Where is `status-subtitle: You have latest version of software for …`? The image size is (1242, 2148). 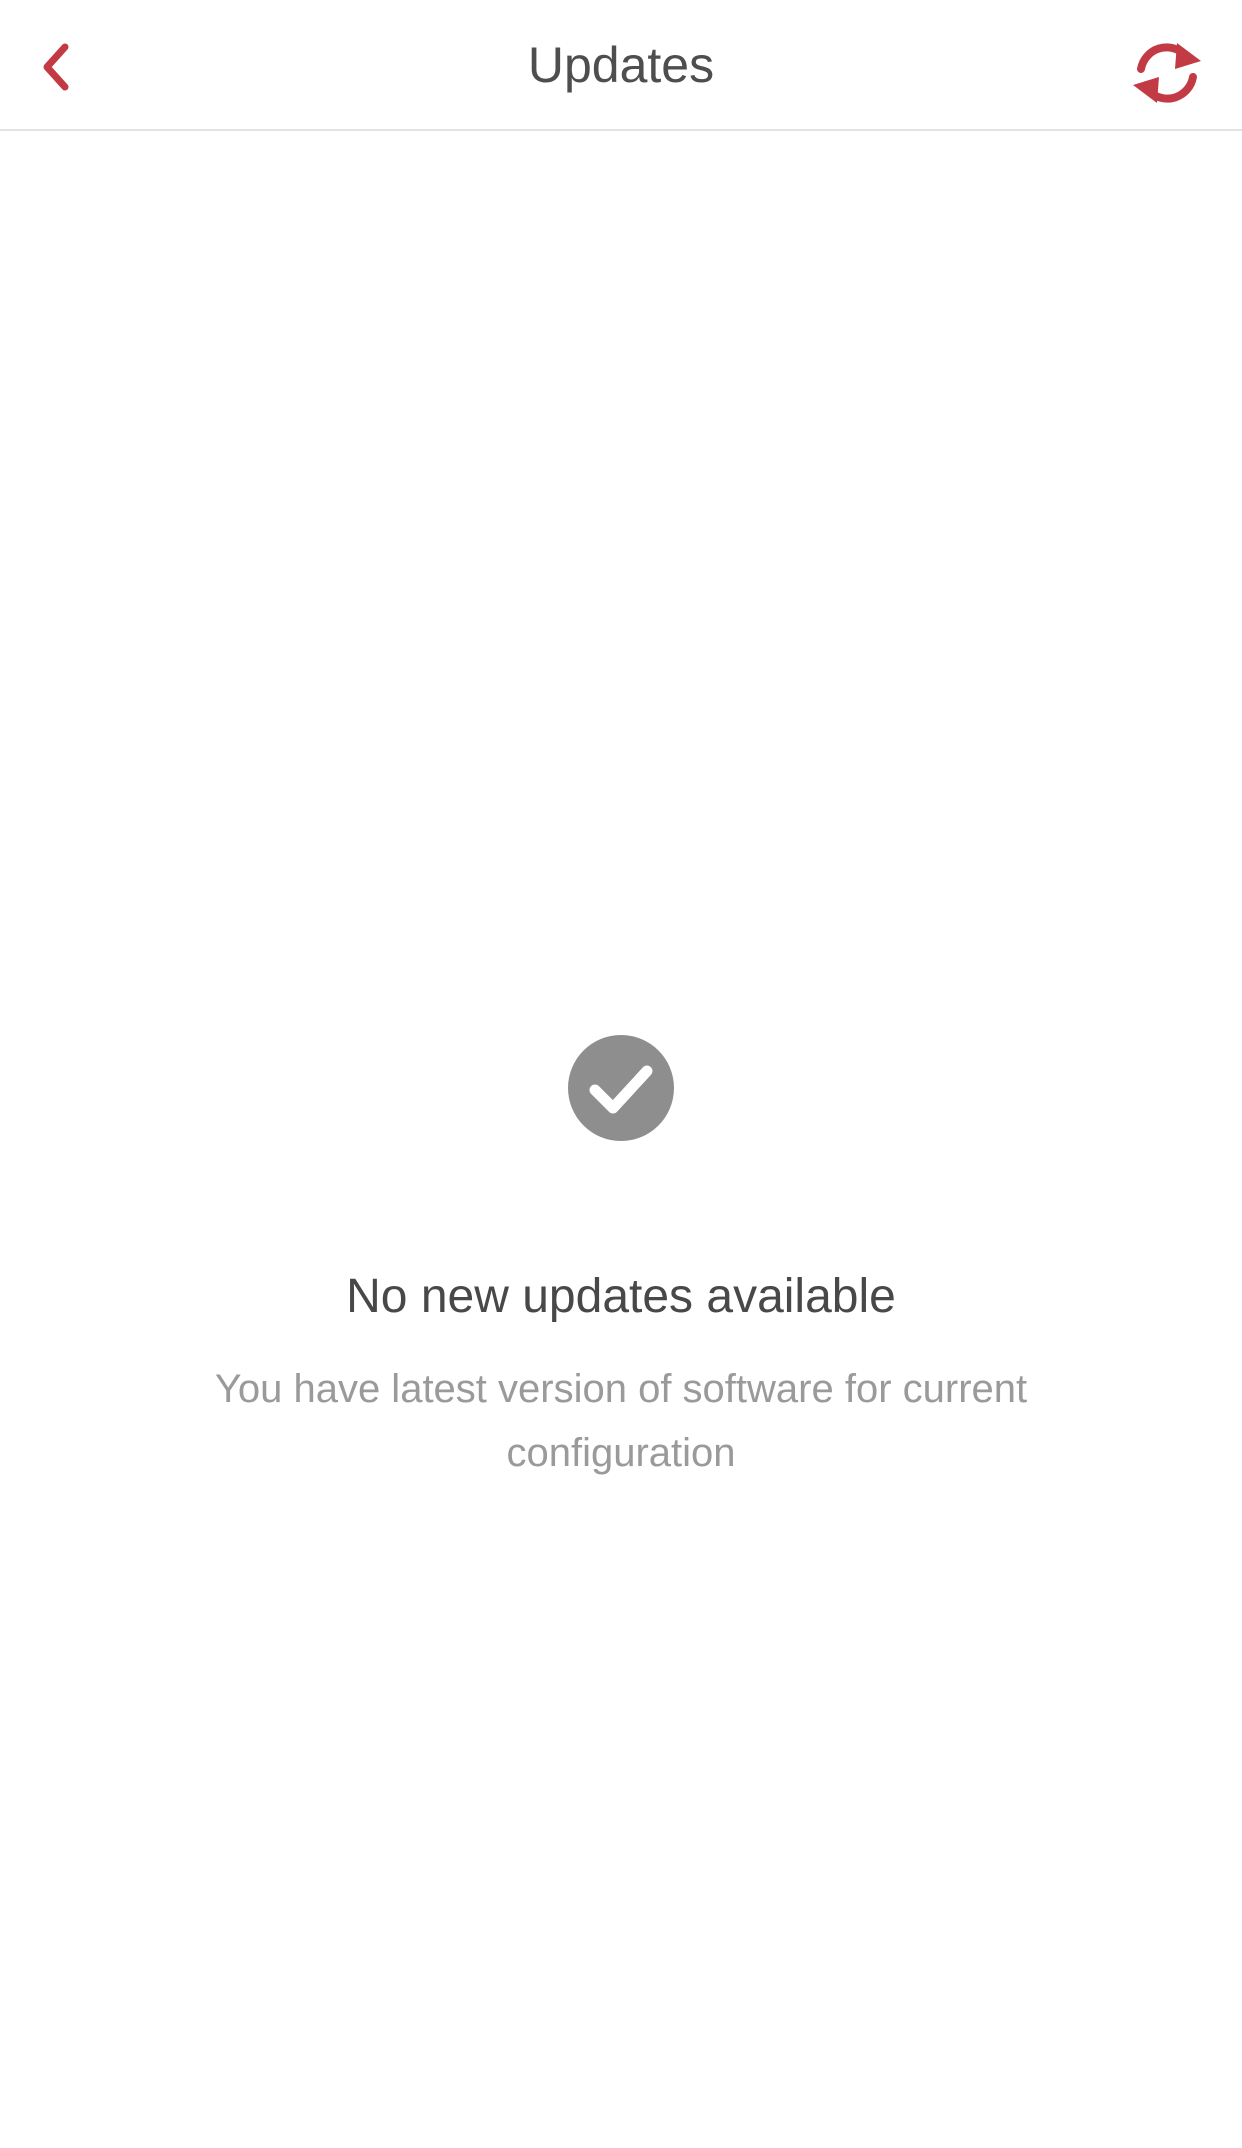 status-subtitle: You have latest version of software for … is located at coordinates (621, 1421).